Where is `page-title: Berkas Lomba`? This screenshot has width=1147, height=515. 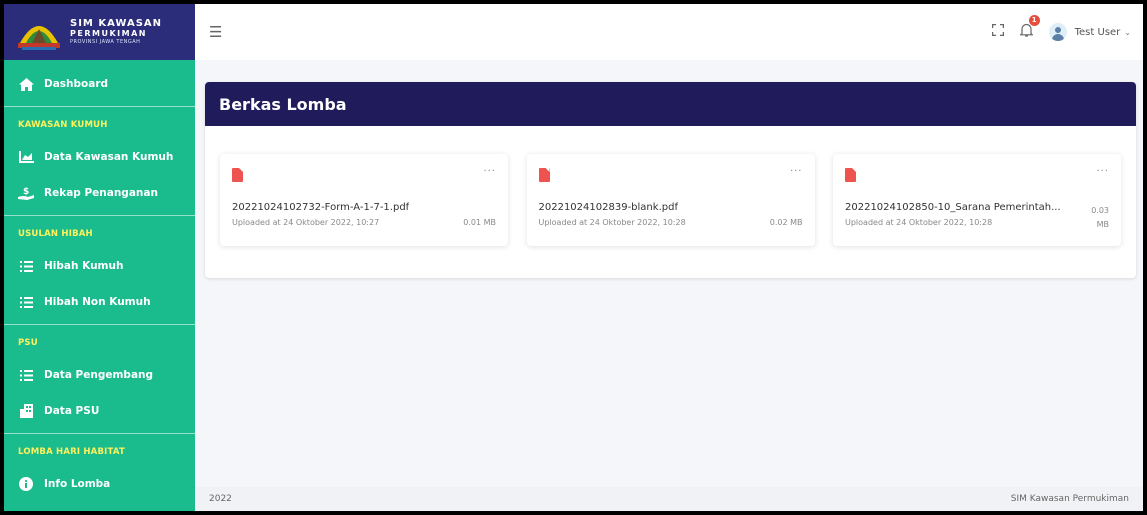
page-title: Berkas Lomba is located at coordinates (670, 104).